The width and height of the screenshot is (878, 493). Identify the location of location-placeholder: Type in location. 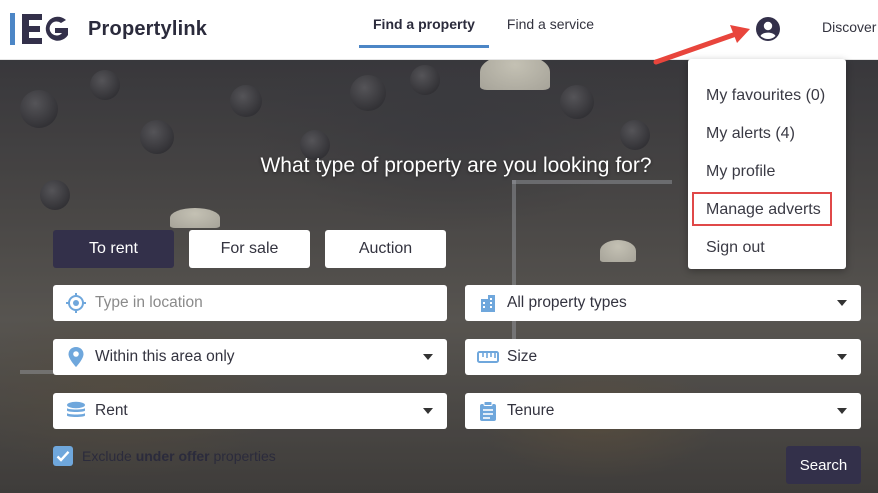
(149, 302).